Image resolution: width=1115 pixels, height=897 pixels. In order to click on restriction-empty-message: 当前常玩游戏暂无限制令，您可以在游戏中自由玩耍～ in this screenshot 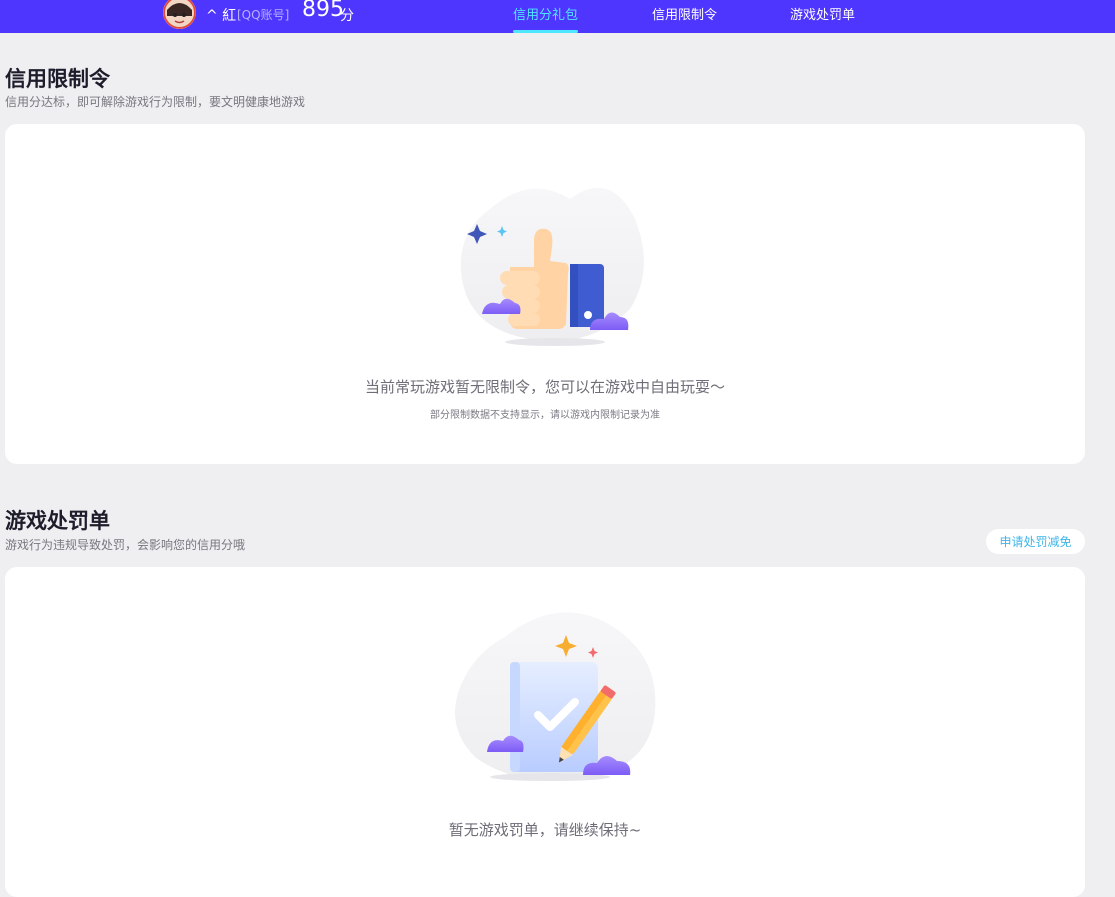, I will do `click(544, 387)`.